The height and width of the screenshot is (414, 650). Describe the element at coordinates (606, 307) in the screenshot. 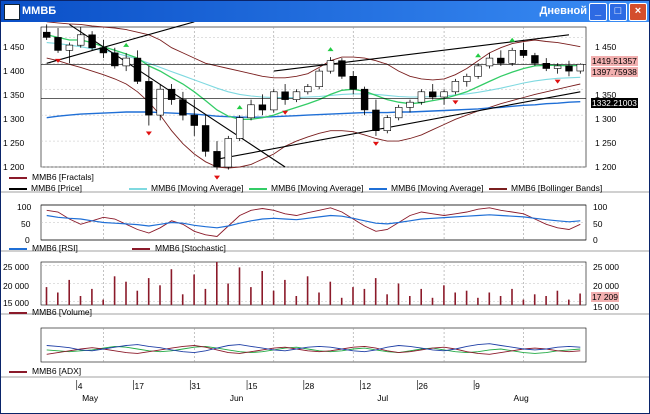

I see `volume-tick-right: 15 000` at that location.